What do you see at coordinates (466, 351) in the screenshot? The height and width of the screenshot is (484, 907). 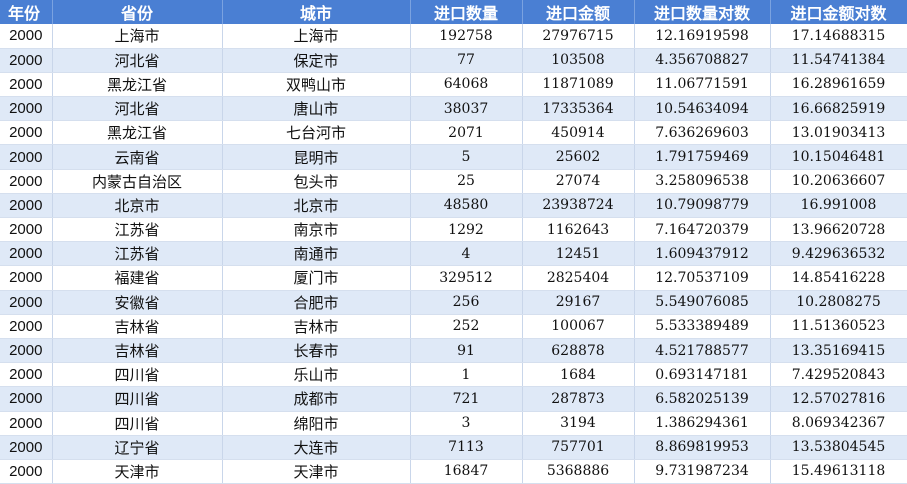 I see `cell-import-quantity: 91` at bounding box center [466, 351].